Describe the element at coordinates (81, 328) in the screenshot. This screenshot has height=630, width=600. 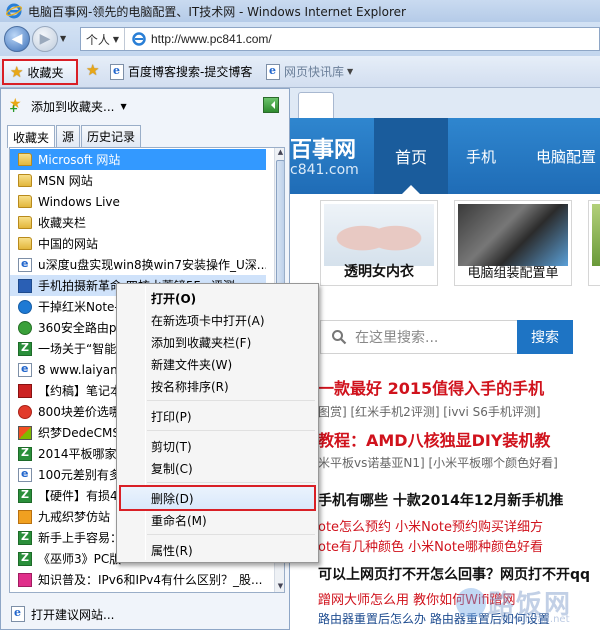
I see `list-item-label: 360安全路由p1` at that location.